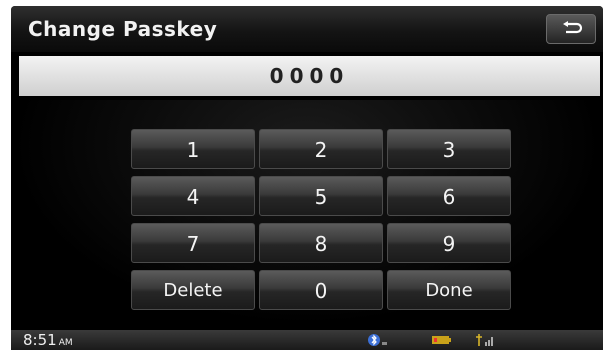 This screenshot has height=350, width=609. I want to click on key-7: 7, so click(193, 243).